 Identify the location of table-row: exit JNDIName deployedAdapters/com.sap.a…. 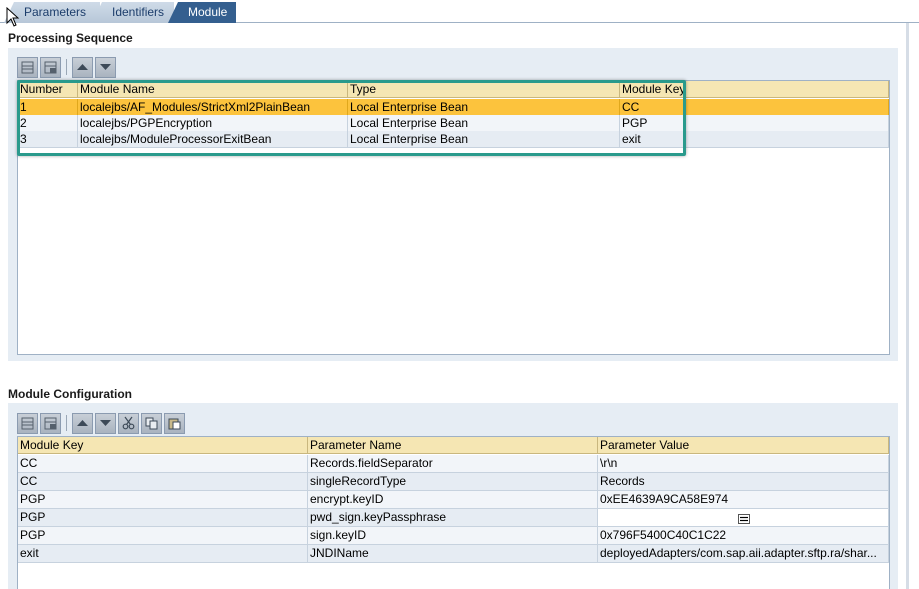
(453, 554).